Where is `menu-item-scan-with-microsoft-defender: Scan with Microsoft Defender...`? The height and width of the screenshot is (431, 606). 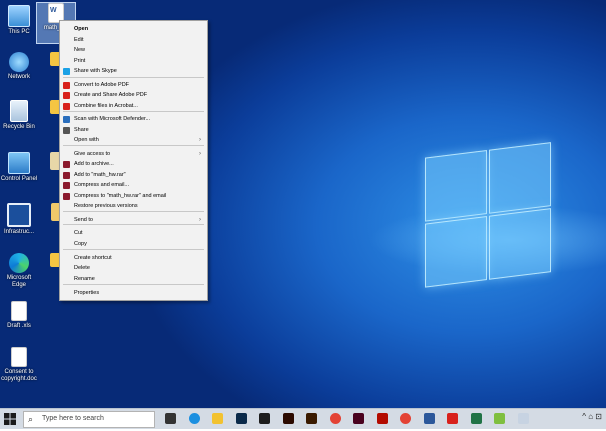 menu-item-scan-with-microsoft-defender: Scan with Microsoft Defender... is located at coordinates (133, 119).